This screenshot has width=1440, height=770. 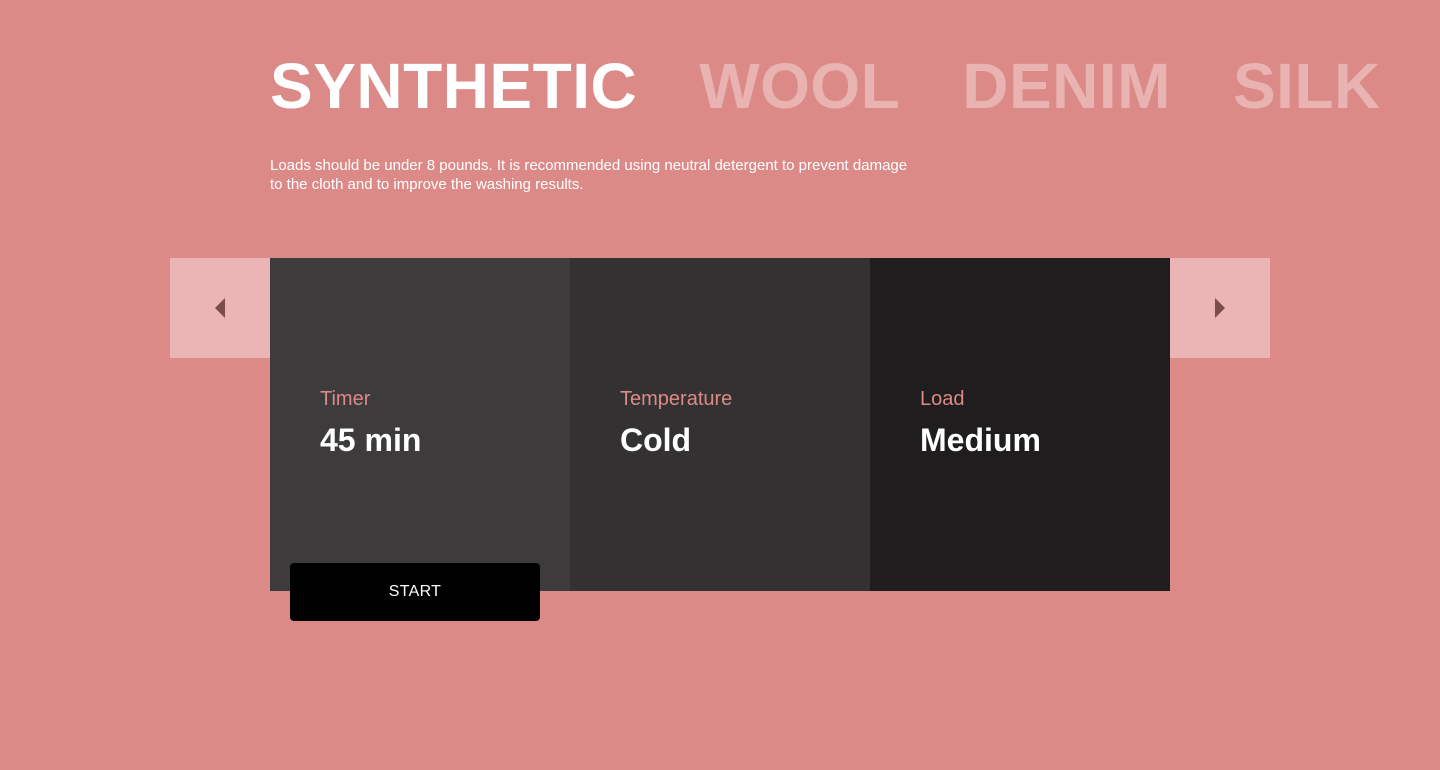 I want to click on previous-button, so click(x=220, y=308).